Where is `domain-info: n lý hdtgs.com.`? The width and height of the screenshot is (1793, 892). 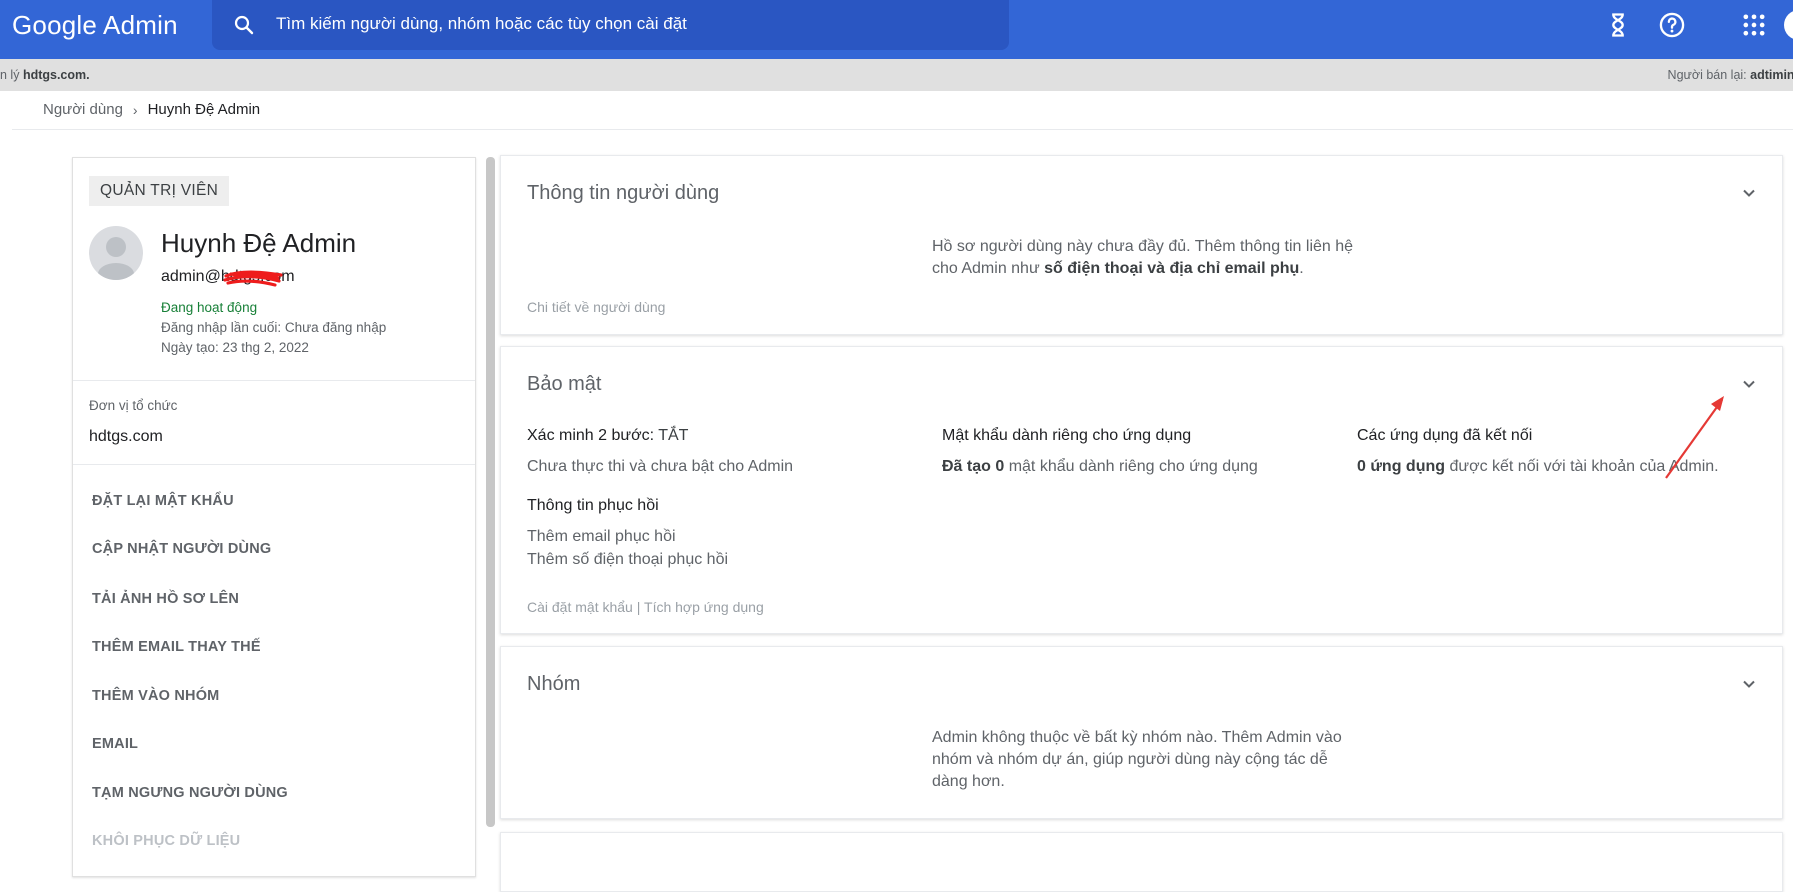 domain-info: n lý hdtgs.com. is located at coordinates (45, 75).